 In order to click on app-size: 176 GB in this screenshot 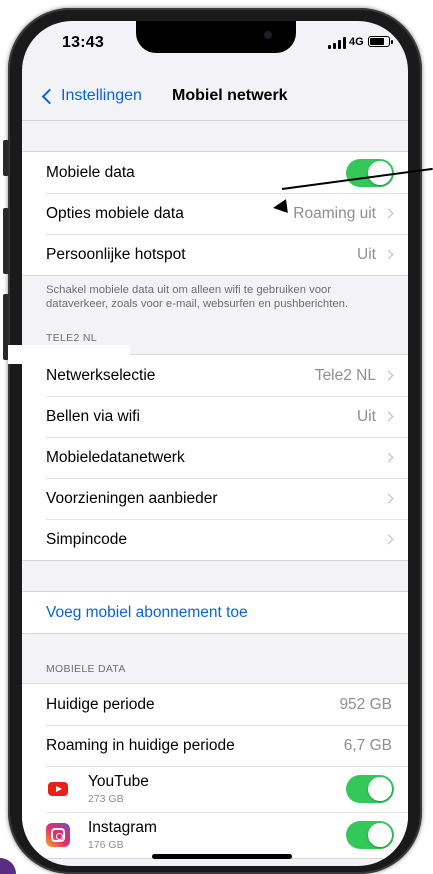, I will do `click(106, 845)`.